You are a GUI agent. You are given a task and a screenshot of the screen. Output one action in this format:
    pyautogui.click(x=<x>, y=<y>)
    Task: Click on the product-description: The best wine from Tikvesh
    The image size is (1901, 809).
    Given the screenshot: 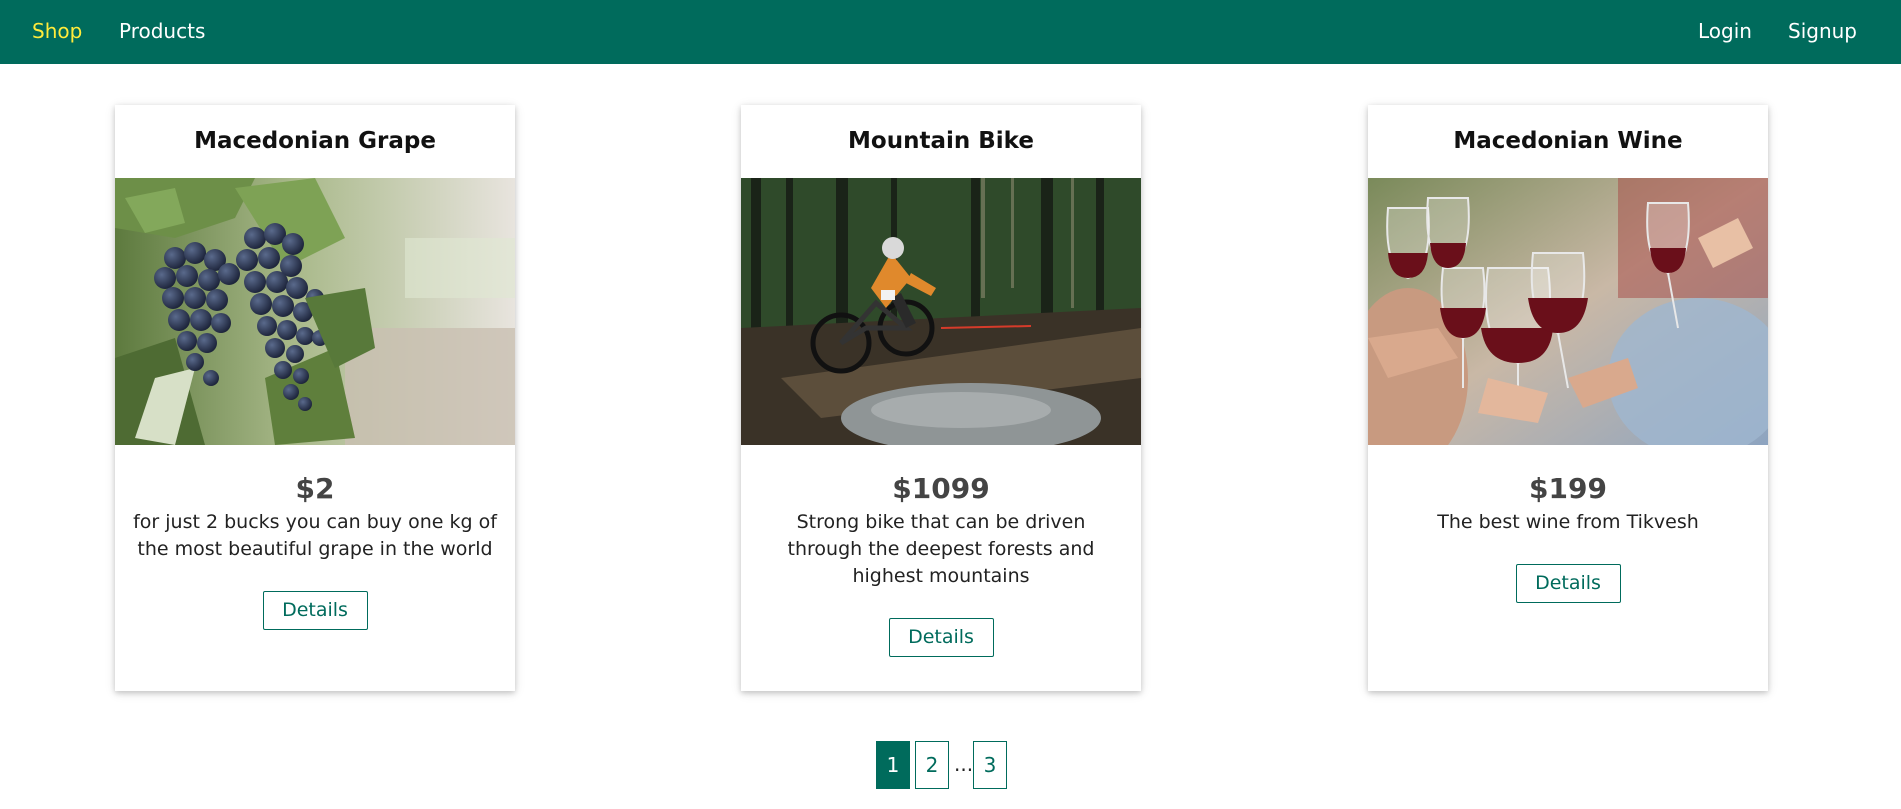 What is the action you would take?
    pyautogui.click(x=1568, y=522)
    